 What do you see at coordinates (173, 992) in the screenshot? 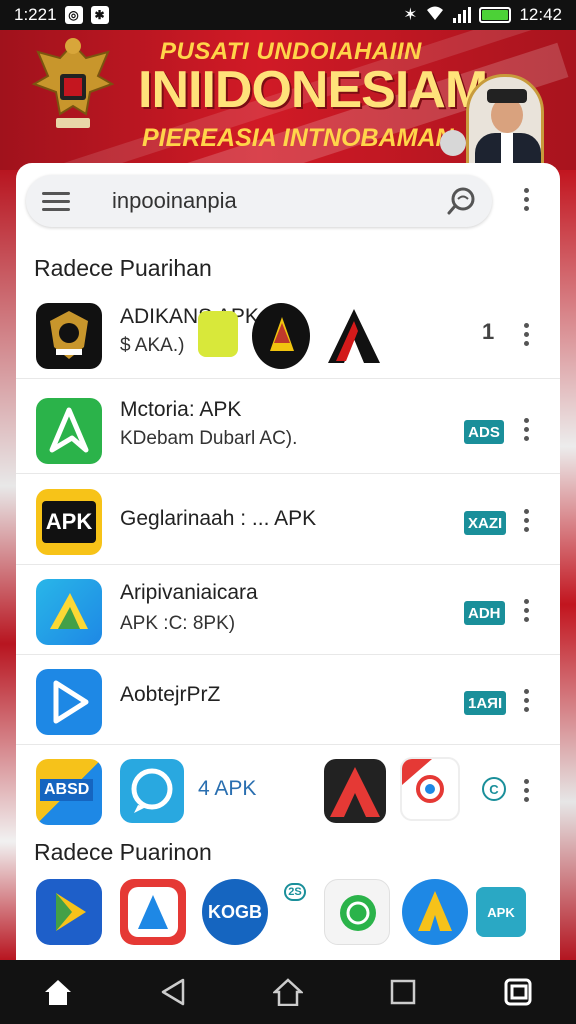
I see `back-icon` at bounding box center [173, 992].